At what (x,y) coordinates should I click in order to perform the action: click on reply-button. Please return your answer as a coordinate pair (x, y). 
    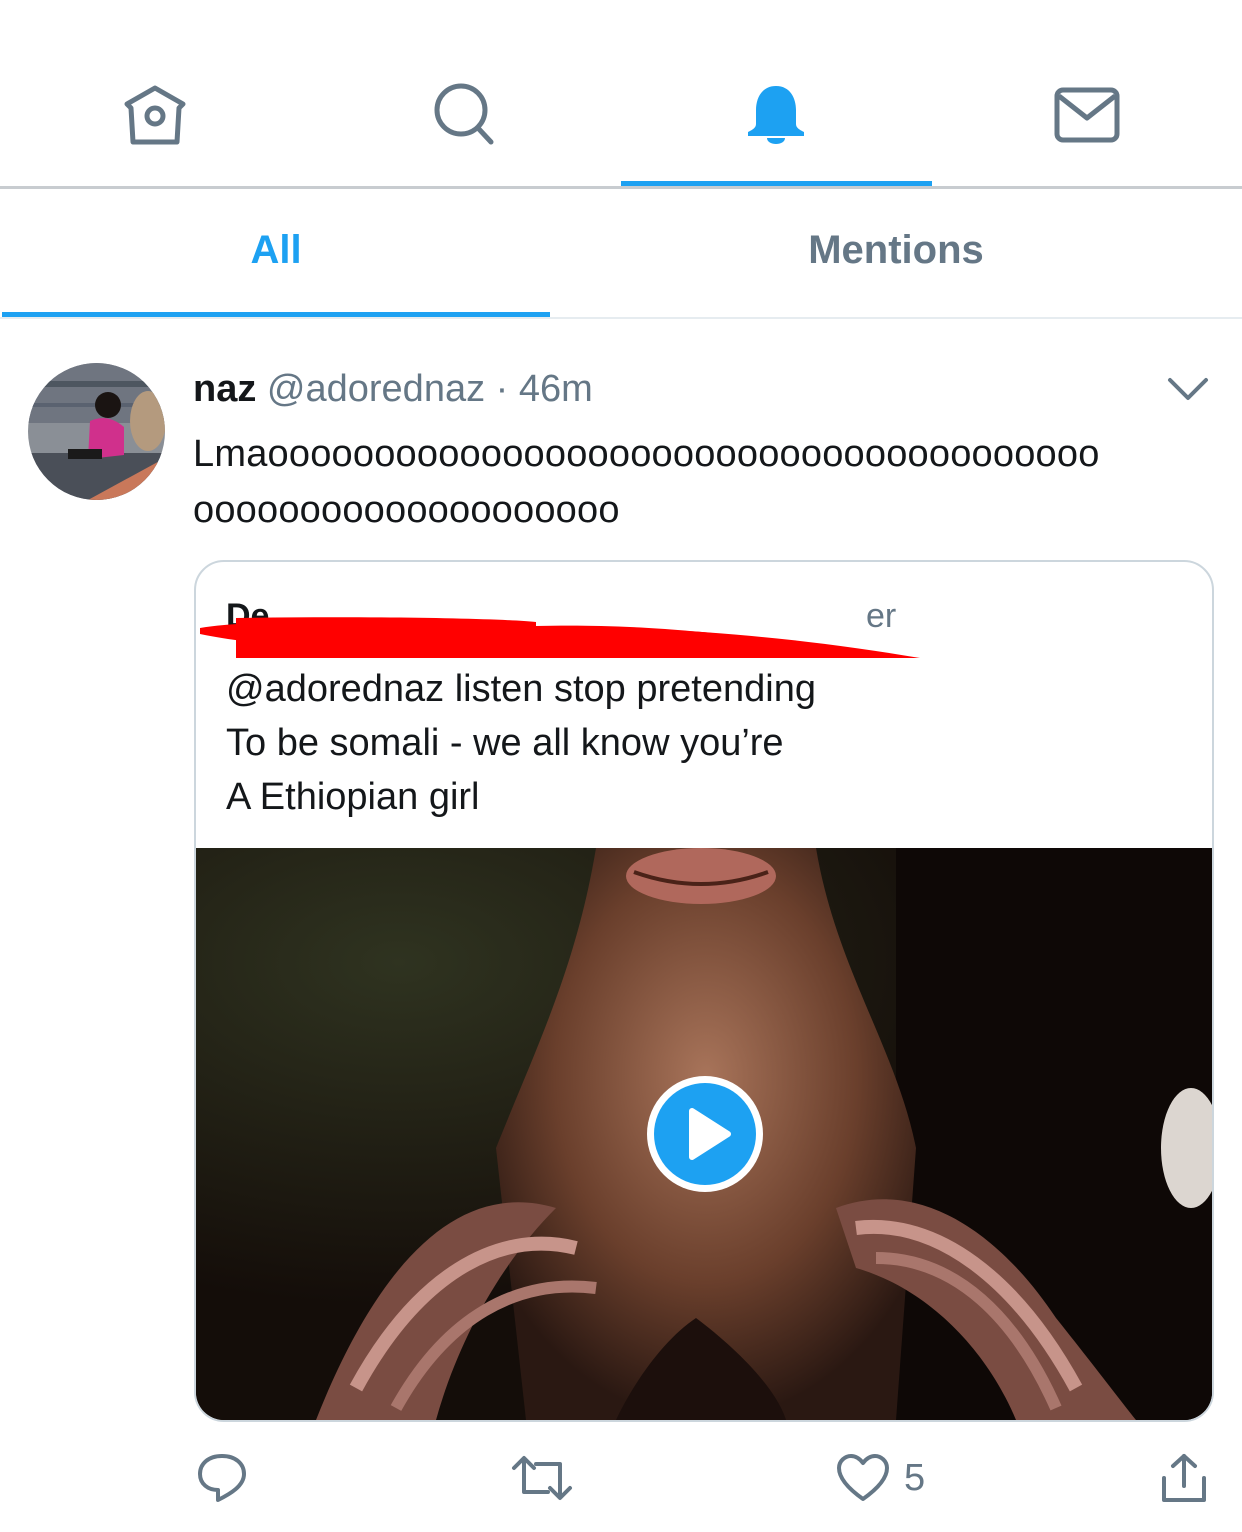
    Looking at the image, I should click on (222, 1478).